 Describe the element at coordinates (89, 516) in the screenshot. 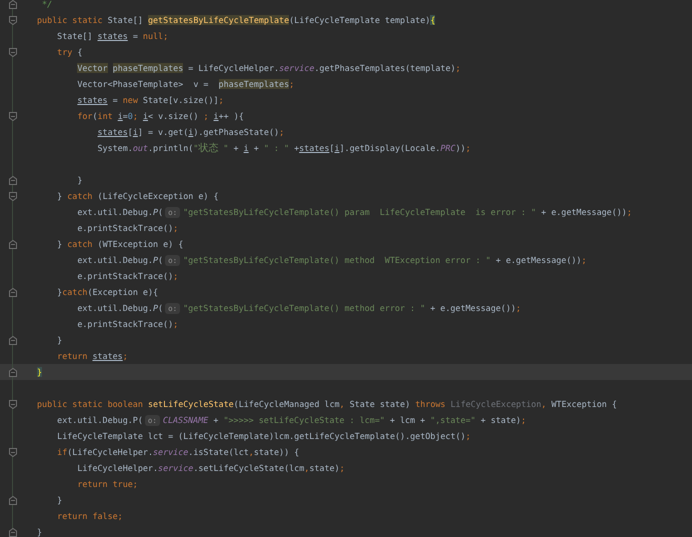

I see `code-text: return false;` at that location.